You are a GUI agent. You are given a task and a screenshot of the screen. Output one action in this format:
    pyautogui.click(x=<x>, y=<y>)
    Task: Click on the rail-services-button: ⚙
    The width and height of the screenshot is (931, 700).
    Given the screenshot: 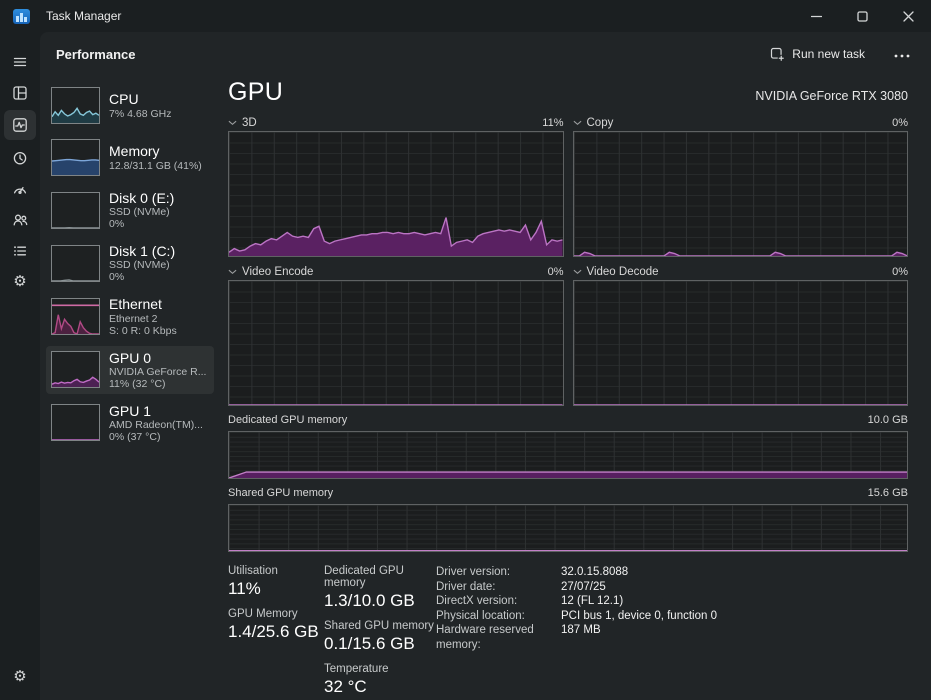 What is the action you would take?
    pyautogui.click(x=20, y=281)
    